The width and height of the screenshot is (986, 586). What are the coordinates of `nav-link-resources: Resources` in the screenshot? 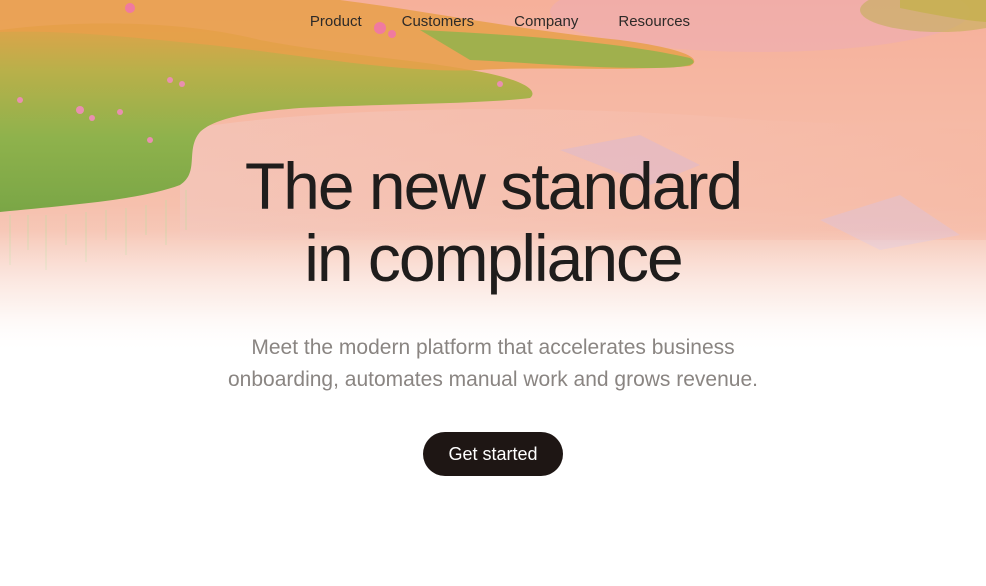 It's located at (654, 22).